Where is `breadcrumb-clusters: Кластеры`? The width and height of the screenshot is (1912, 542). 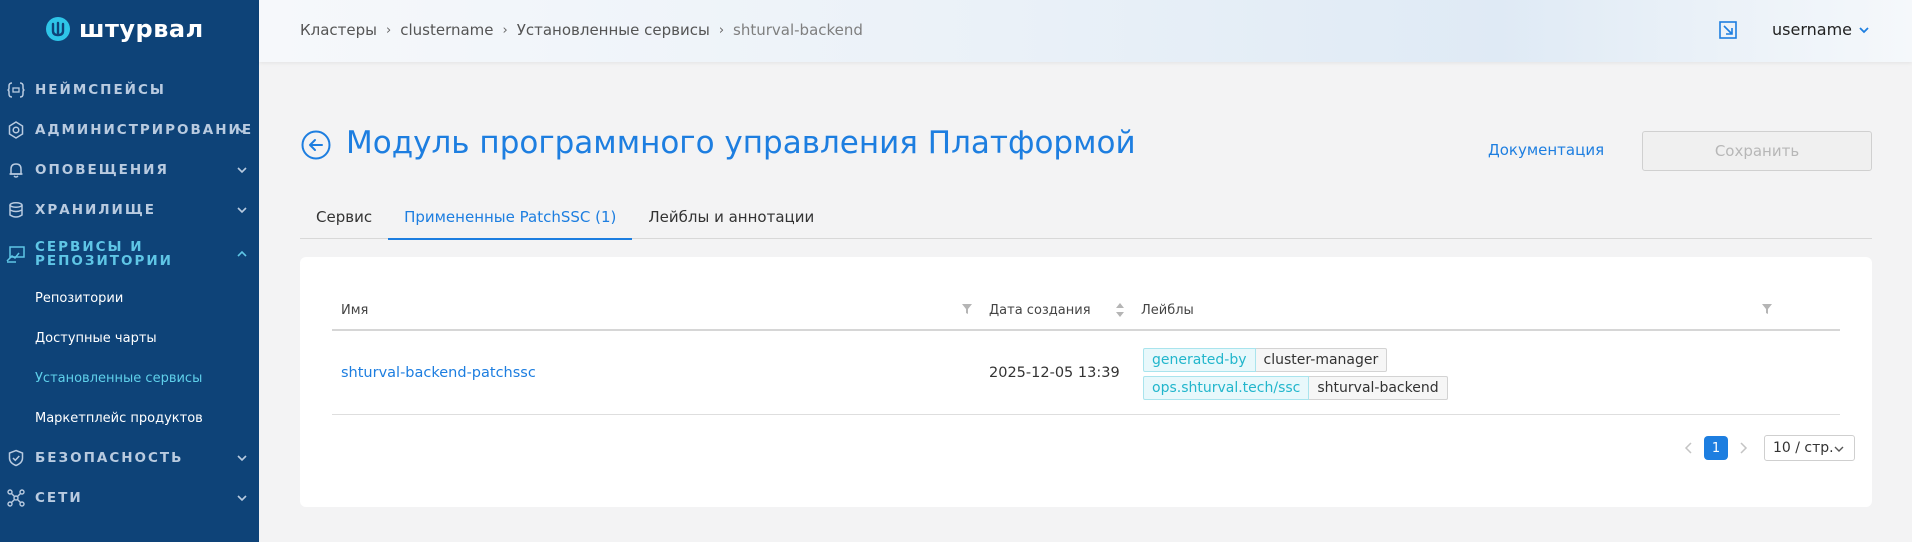
breadcrumb-clusters: Кластеры is located at coordinates (338, 30).